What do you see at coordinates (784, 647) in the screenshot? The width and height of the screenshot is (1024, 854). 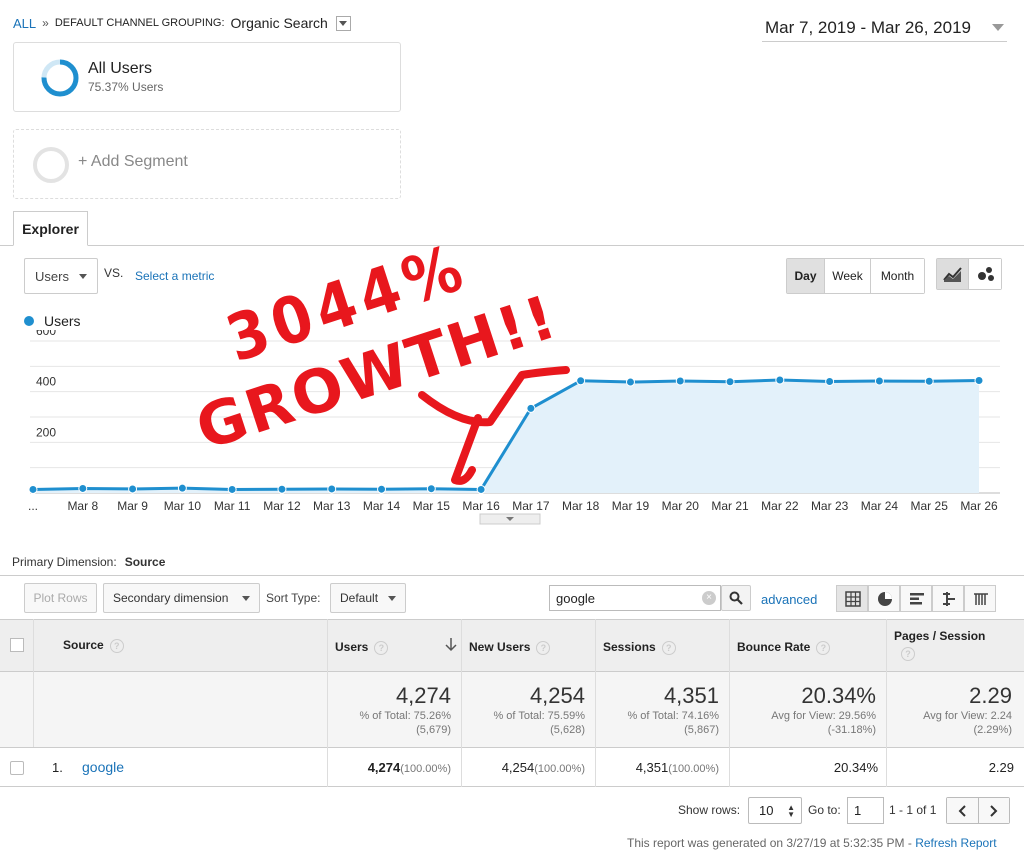 I see `header-bounce-rate: Bounce Rate?` at bounding box center [784, 647].